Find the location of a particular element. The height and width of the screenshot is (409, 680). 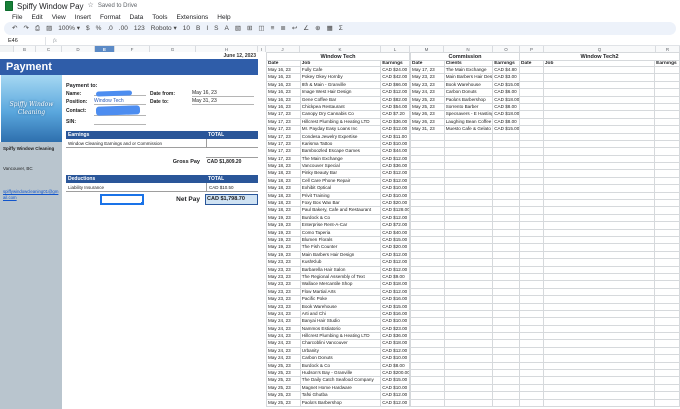

cell-job: Canopy Dry Cannabis Co is located at coordinates (341, 115).